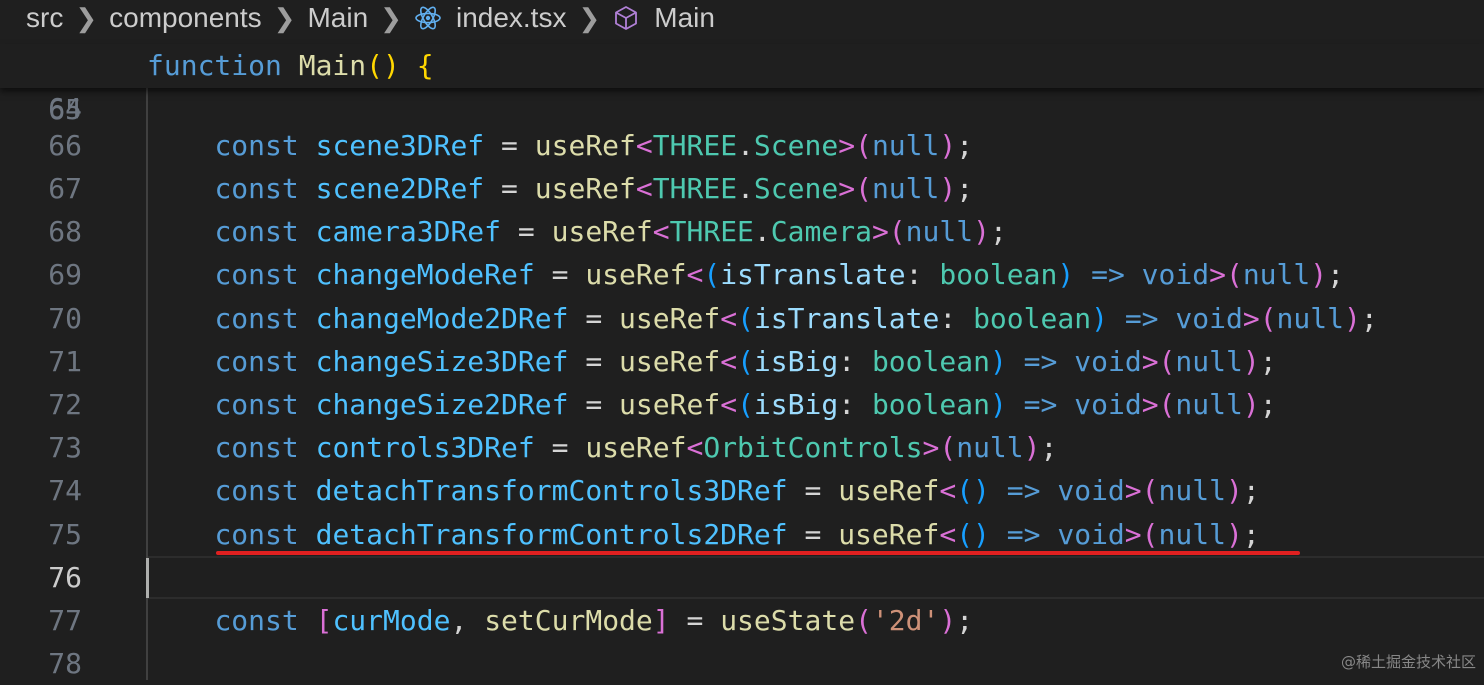 The height and width of the screenshot is (685, 1484). Describe the element at coordinates (65, 361) in the screenshot. I see `line-number: 71` at that location.